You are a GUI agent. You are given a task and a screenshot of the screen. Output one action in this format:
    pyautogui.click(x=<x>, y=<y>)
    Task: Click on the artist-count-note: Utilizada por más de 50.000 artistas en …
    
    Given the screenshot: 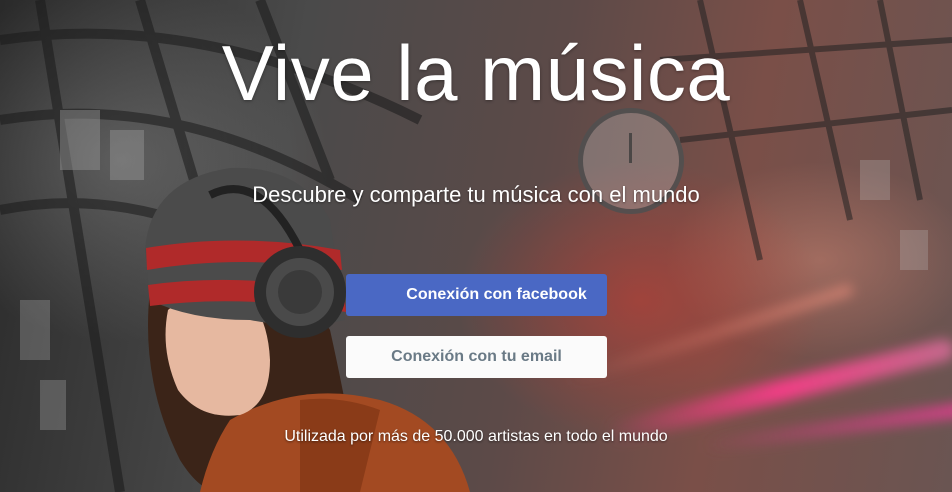 What is the action you would take?
    pyautogui.click(x=476, y=436)
    